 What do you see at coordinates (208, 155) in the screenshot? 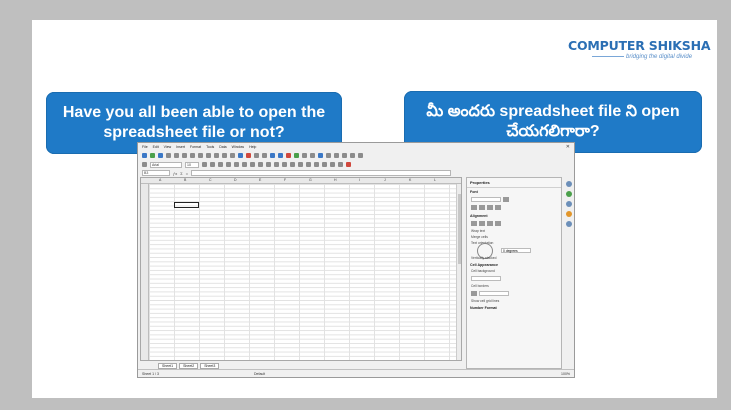
I see `paste-icon` at bounding box center [208, 155].